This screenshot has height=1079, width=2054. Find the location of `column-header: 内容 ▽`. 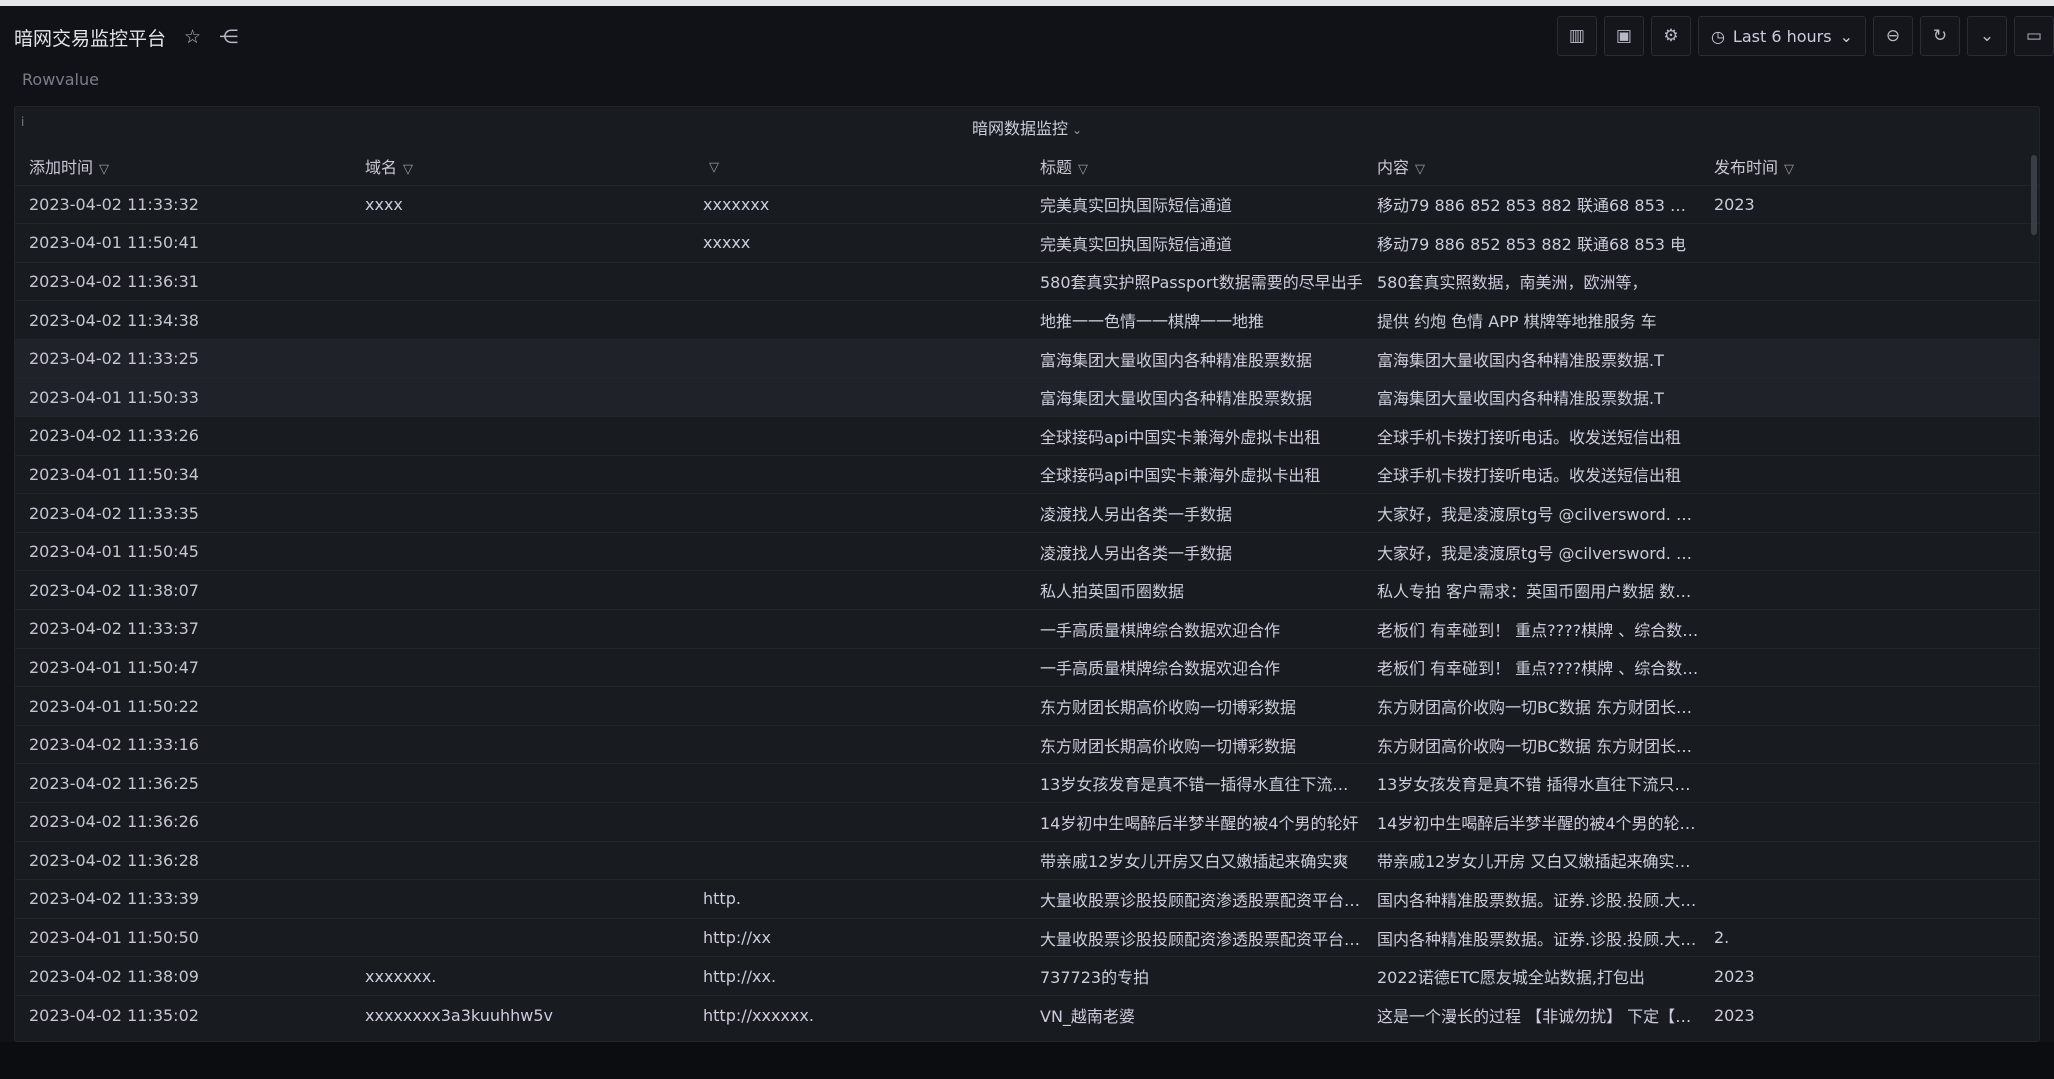

column-header: 内容 ▽ is located at coordinates (1531, 166).